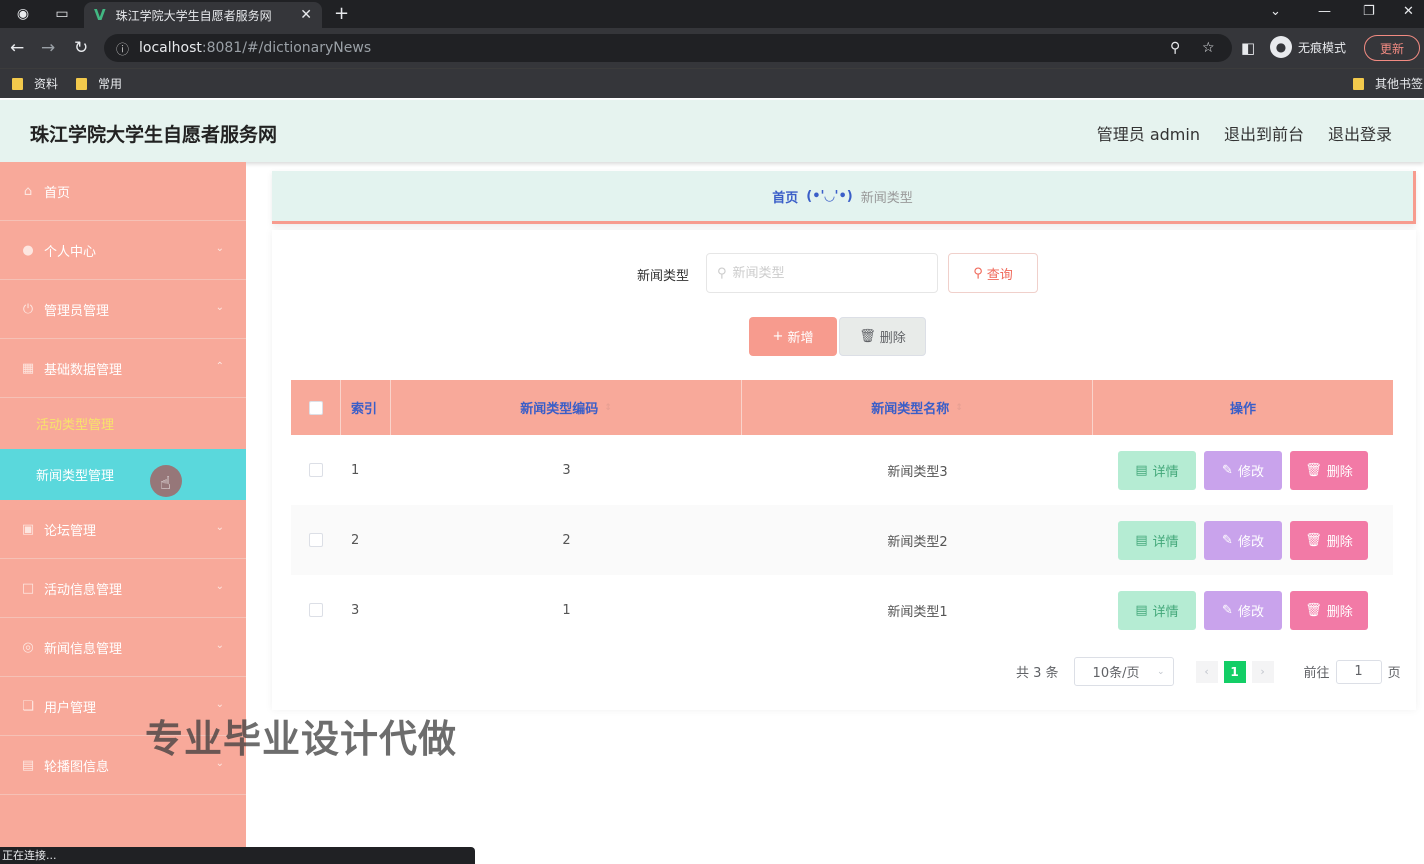 The width and height of the screenshot is (1424, 864). I want to click on new-tab-icon: +, so click(341, 13).